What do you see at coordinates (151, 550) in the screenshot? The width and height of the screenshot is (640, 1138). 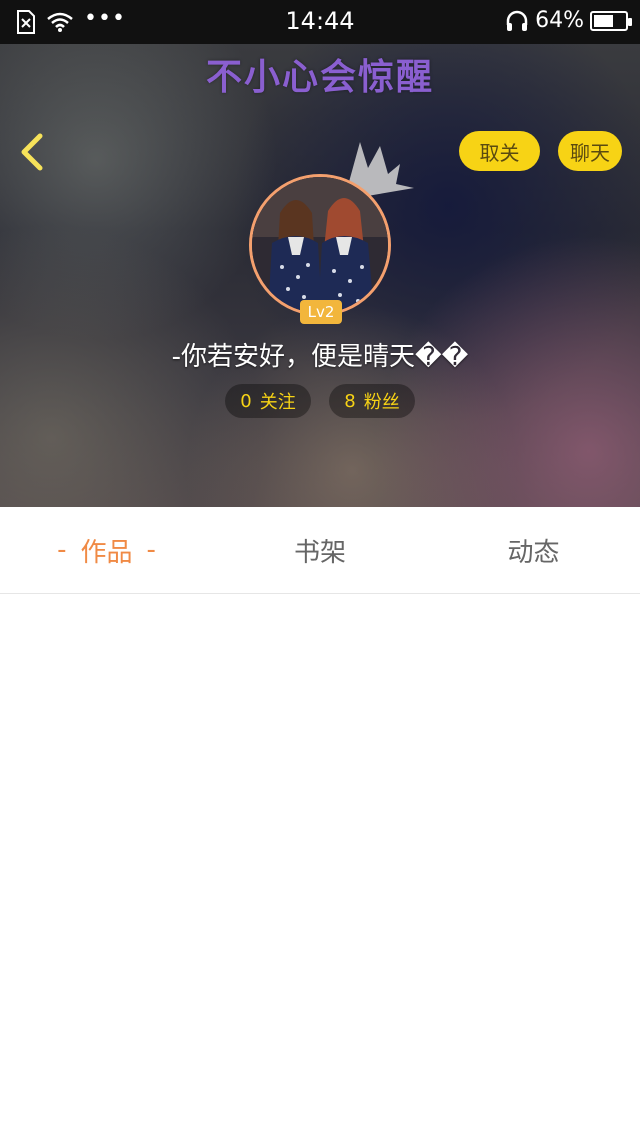 I see `tab-indicator-right: -` at bounding box center [151, 550].